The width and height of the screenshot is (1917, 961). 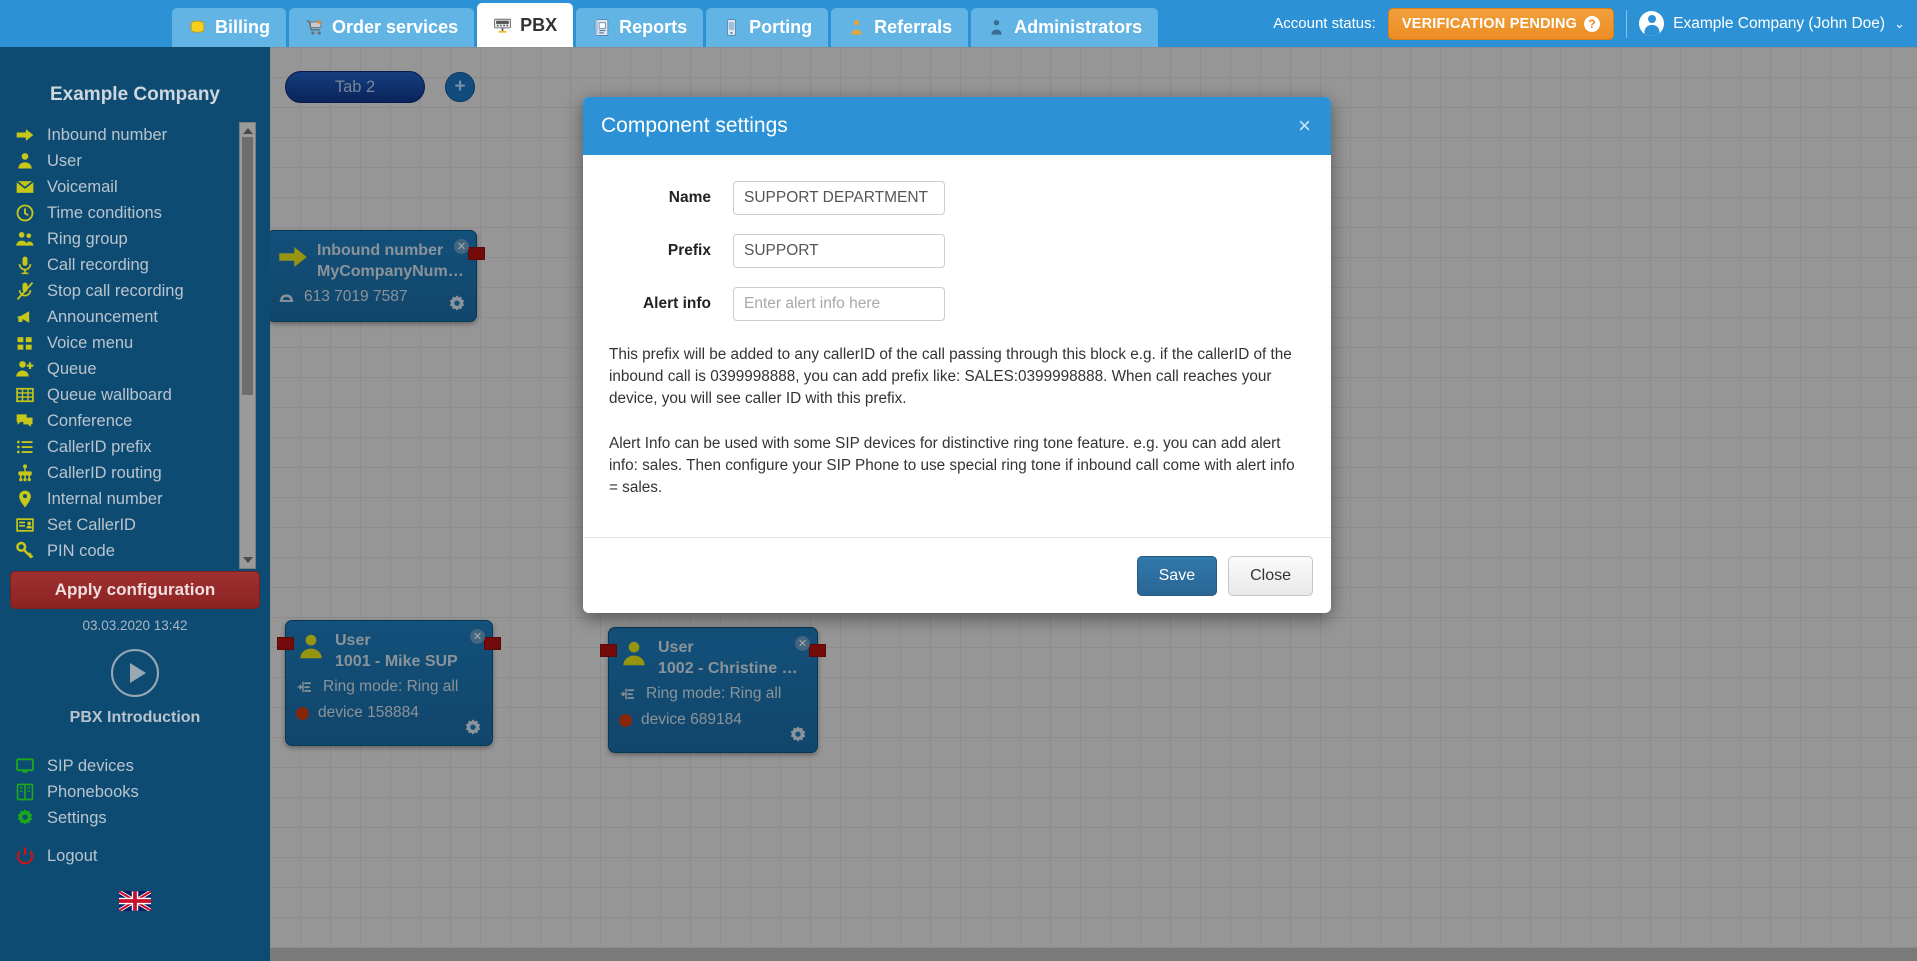 What do you see at coordinates (135, 717) in the screenshot?
I see `pbx-introduction-label: PBX Introduction` at bounding box center [135, 717].